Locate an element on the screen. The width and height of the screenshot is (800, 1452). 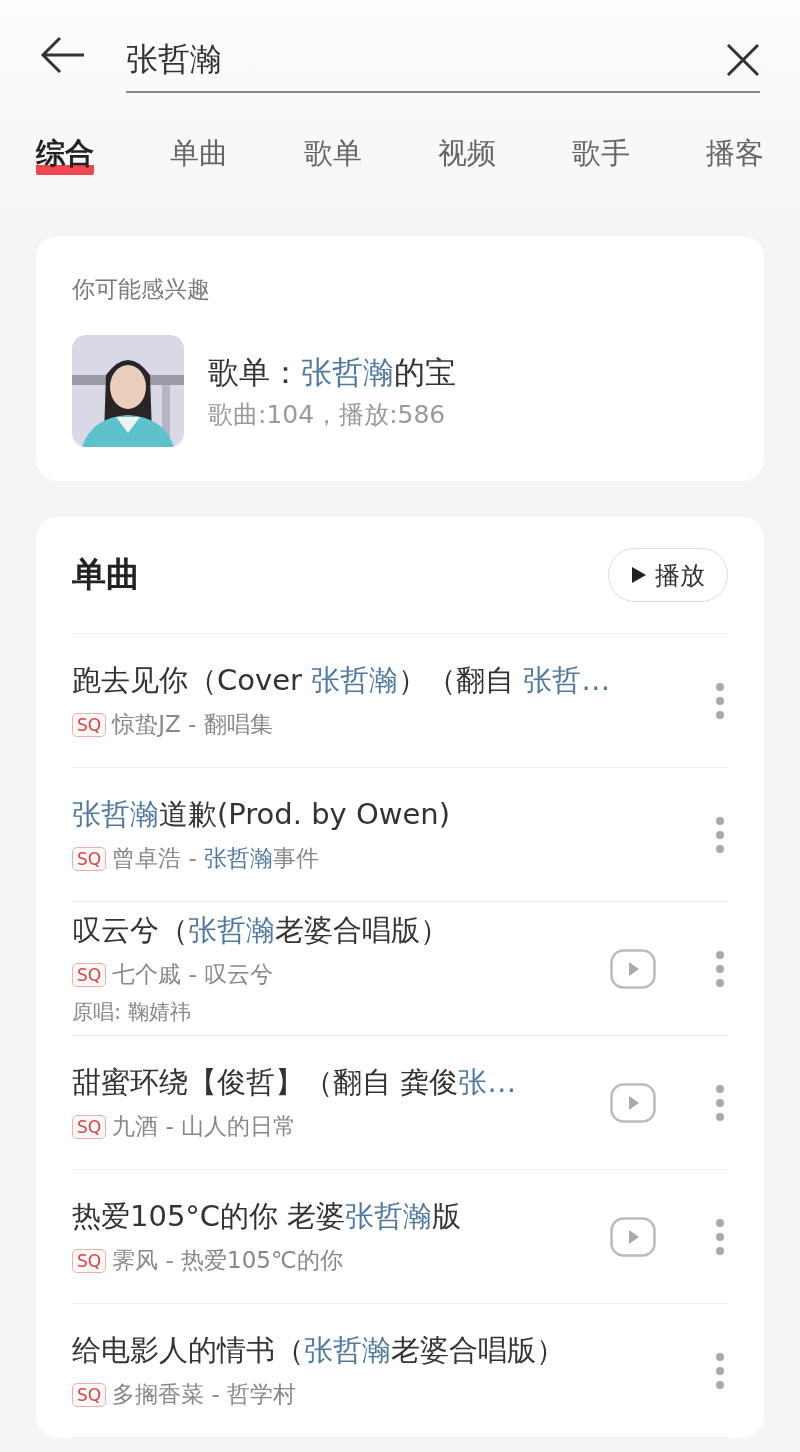
search-field: 张哲瀚 is located at coordinates (416, 60).